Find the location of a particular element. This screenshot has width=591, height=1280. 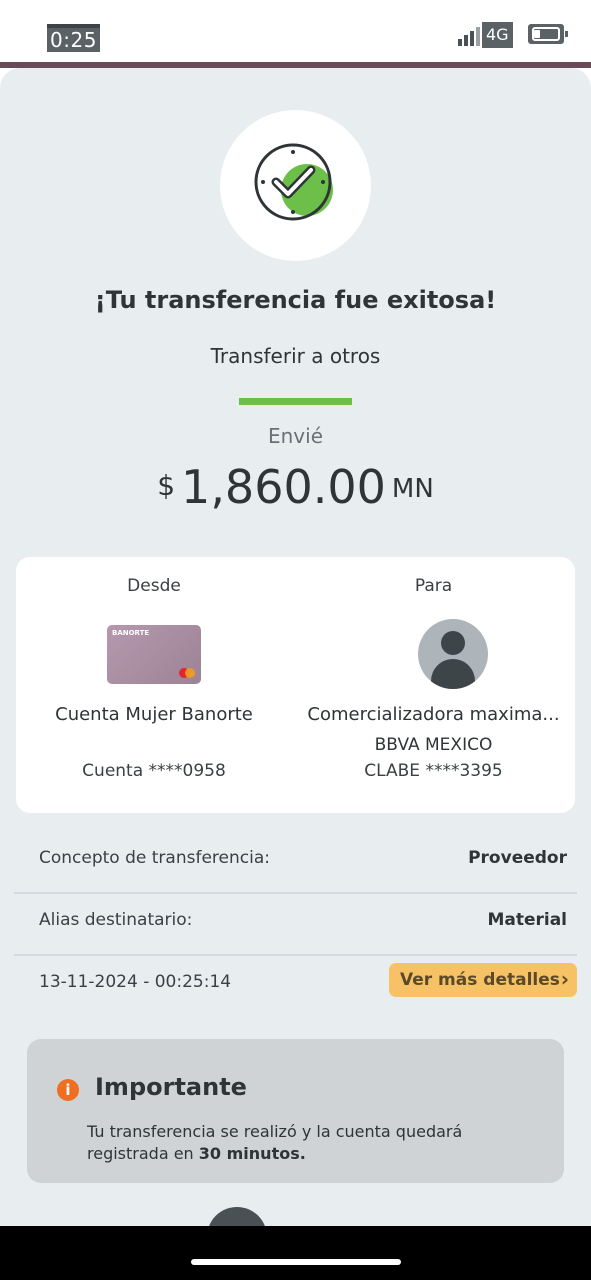

sent-label: Envié is located at coordinates (295, 436).